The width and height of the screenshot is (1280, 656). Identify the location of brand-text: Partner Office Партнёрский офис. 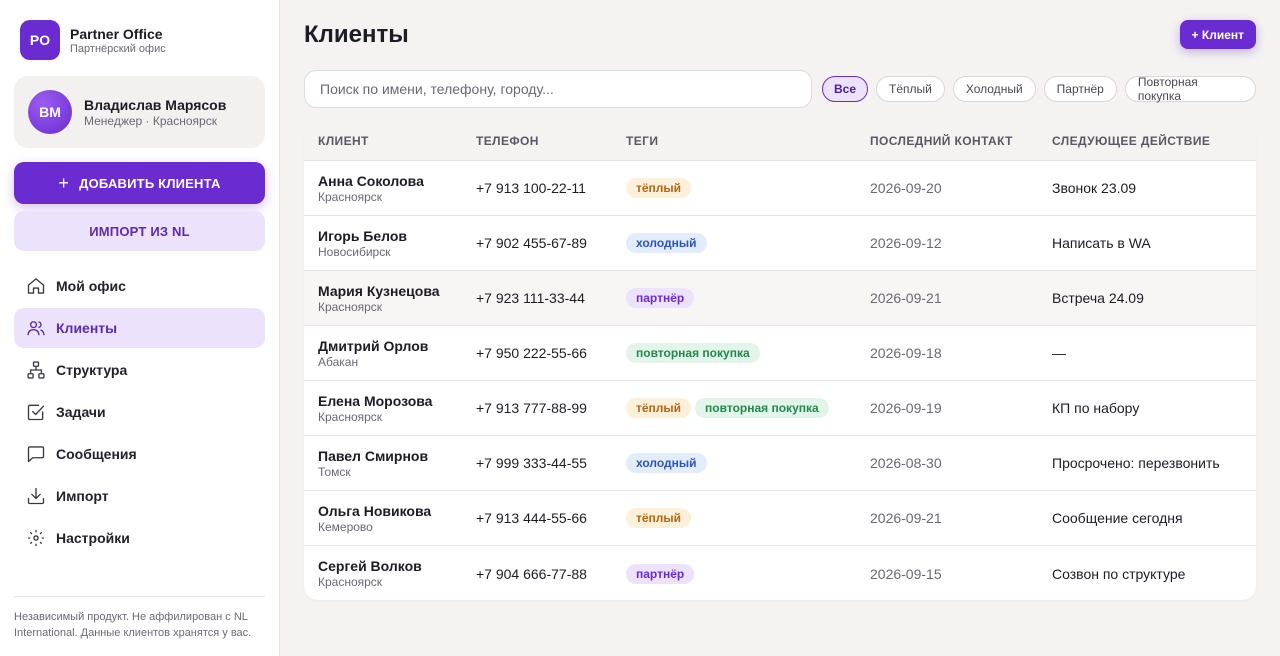
(118, 40).